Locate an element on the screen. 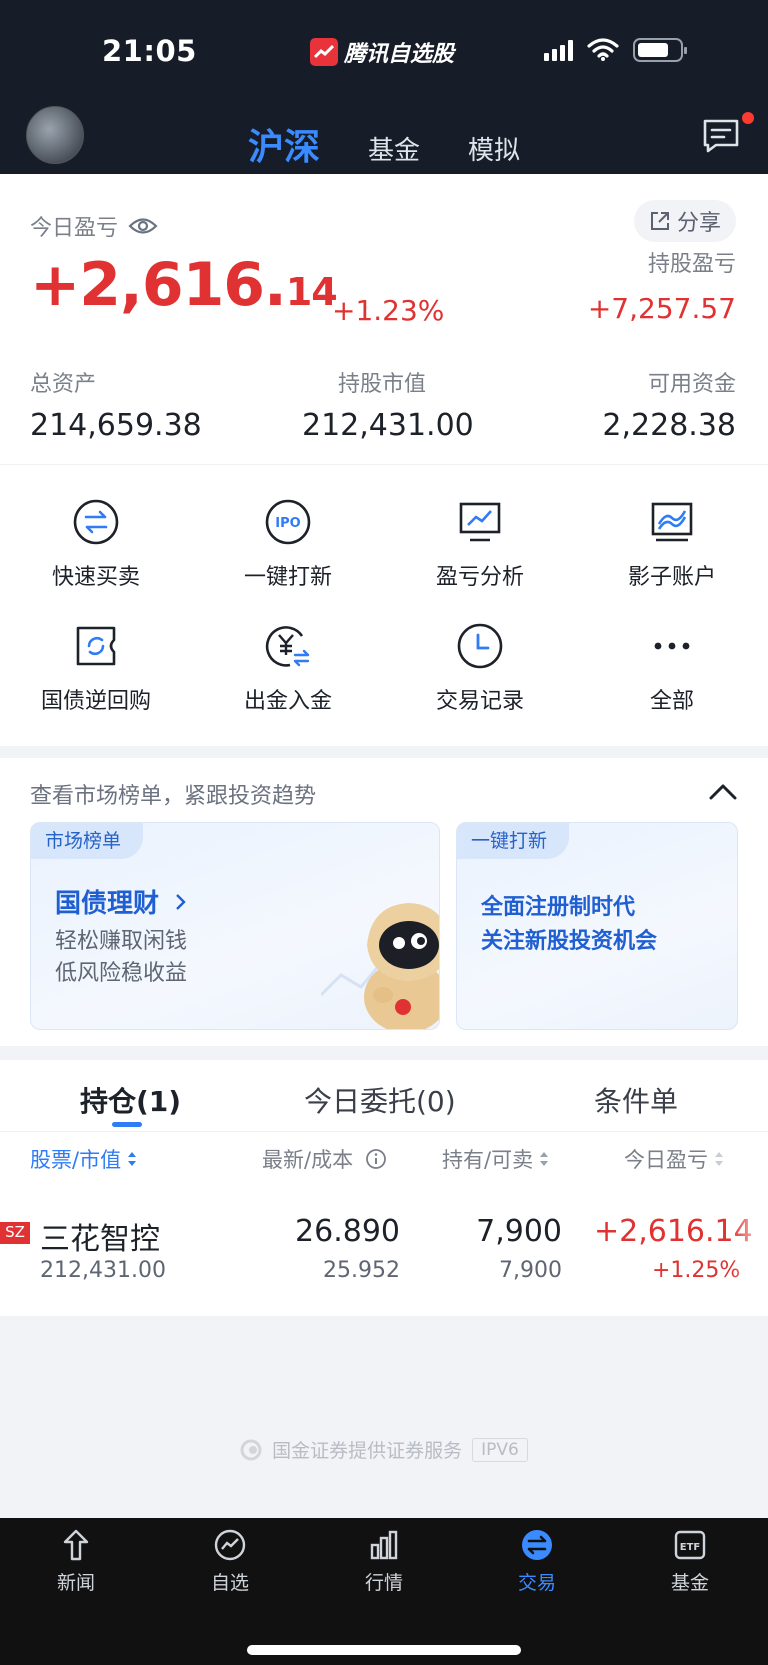 The width and height of the screenshot is (768, 1665). promo-line: 关注新股投资机会 is located at coordinates (569, 941).